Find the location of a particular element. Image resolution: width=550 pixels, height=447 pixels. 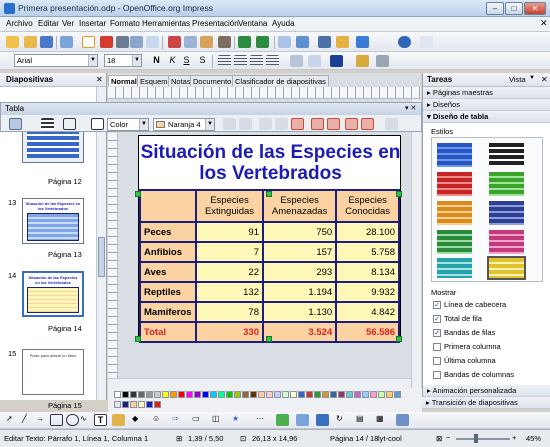

menu-ventana: Ventana is located at coordinates (252, 23).